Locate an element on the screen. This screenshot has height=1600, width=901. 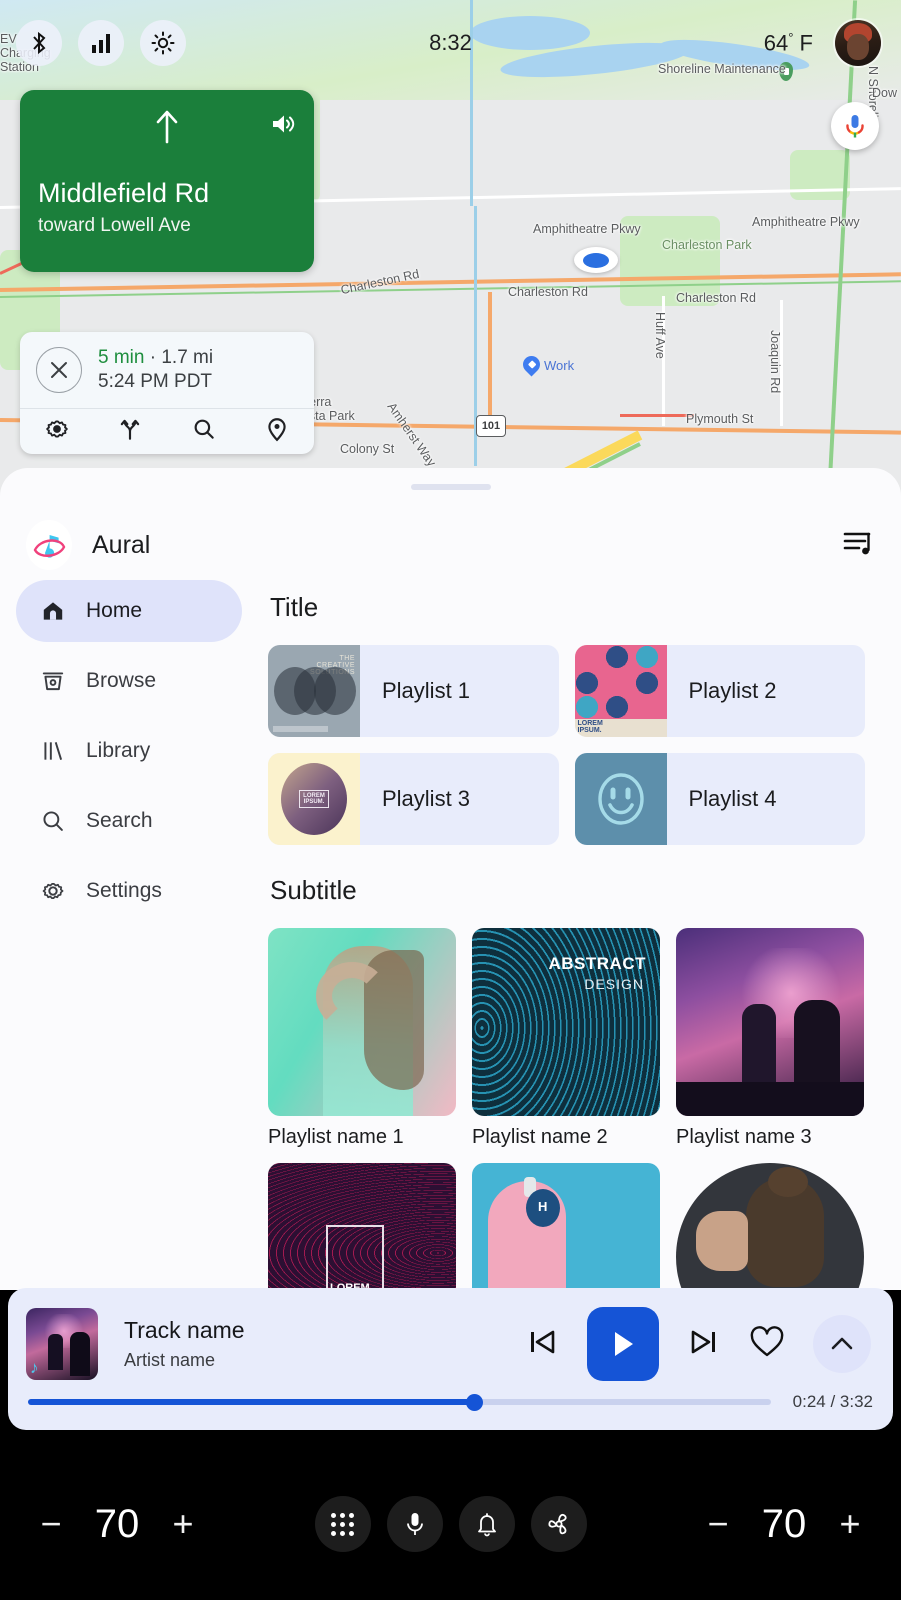
recenter-location-button is located at coordinates (277, 431).